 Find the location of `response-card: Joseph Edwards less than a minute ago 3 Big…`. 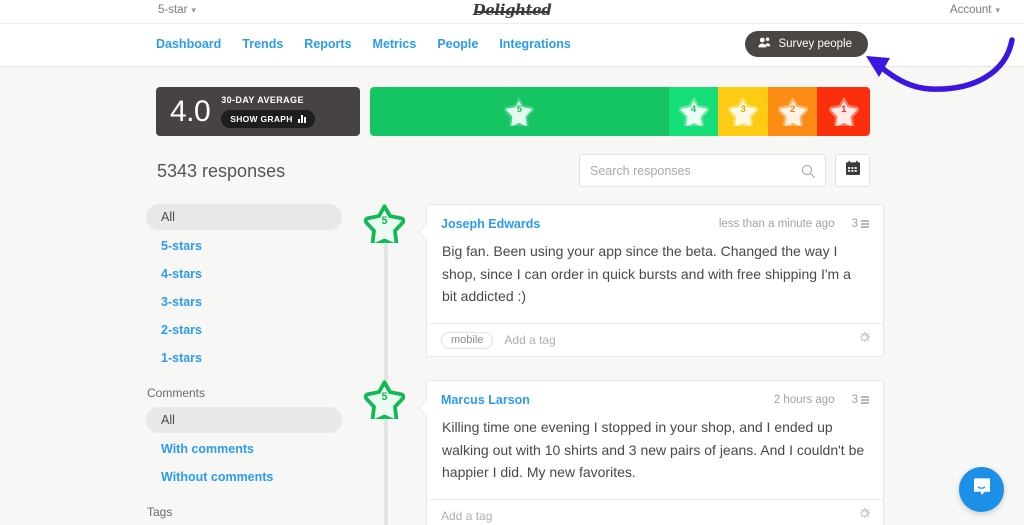

response-card: Joseph Edwards less than a minute ago 3 Big… is located at coordinates (651, 281).